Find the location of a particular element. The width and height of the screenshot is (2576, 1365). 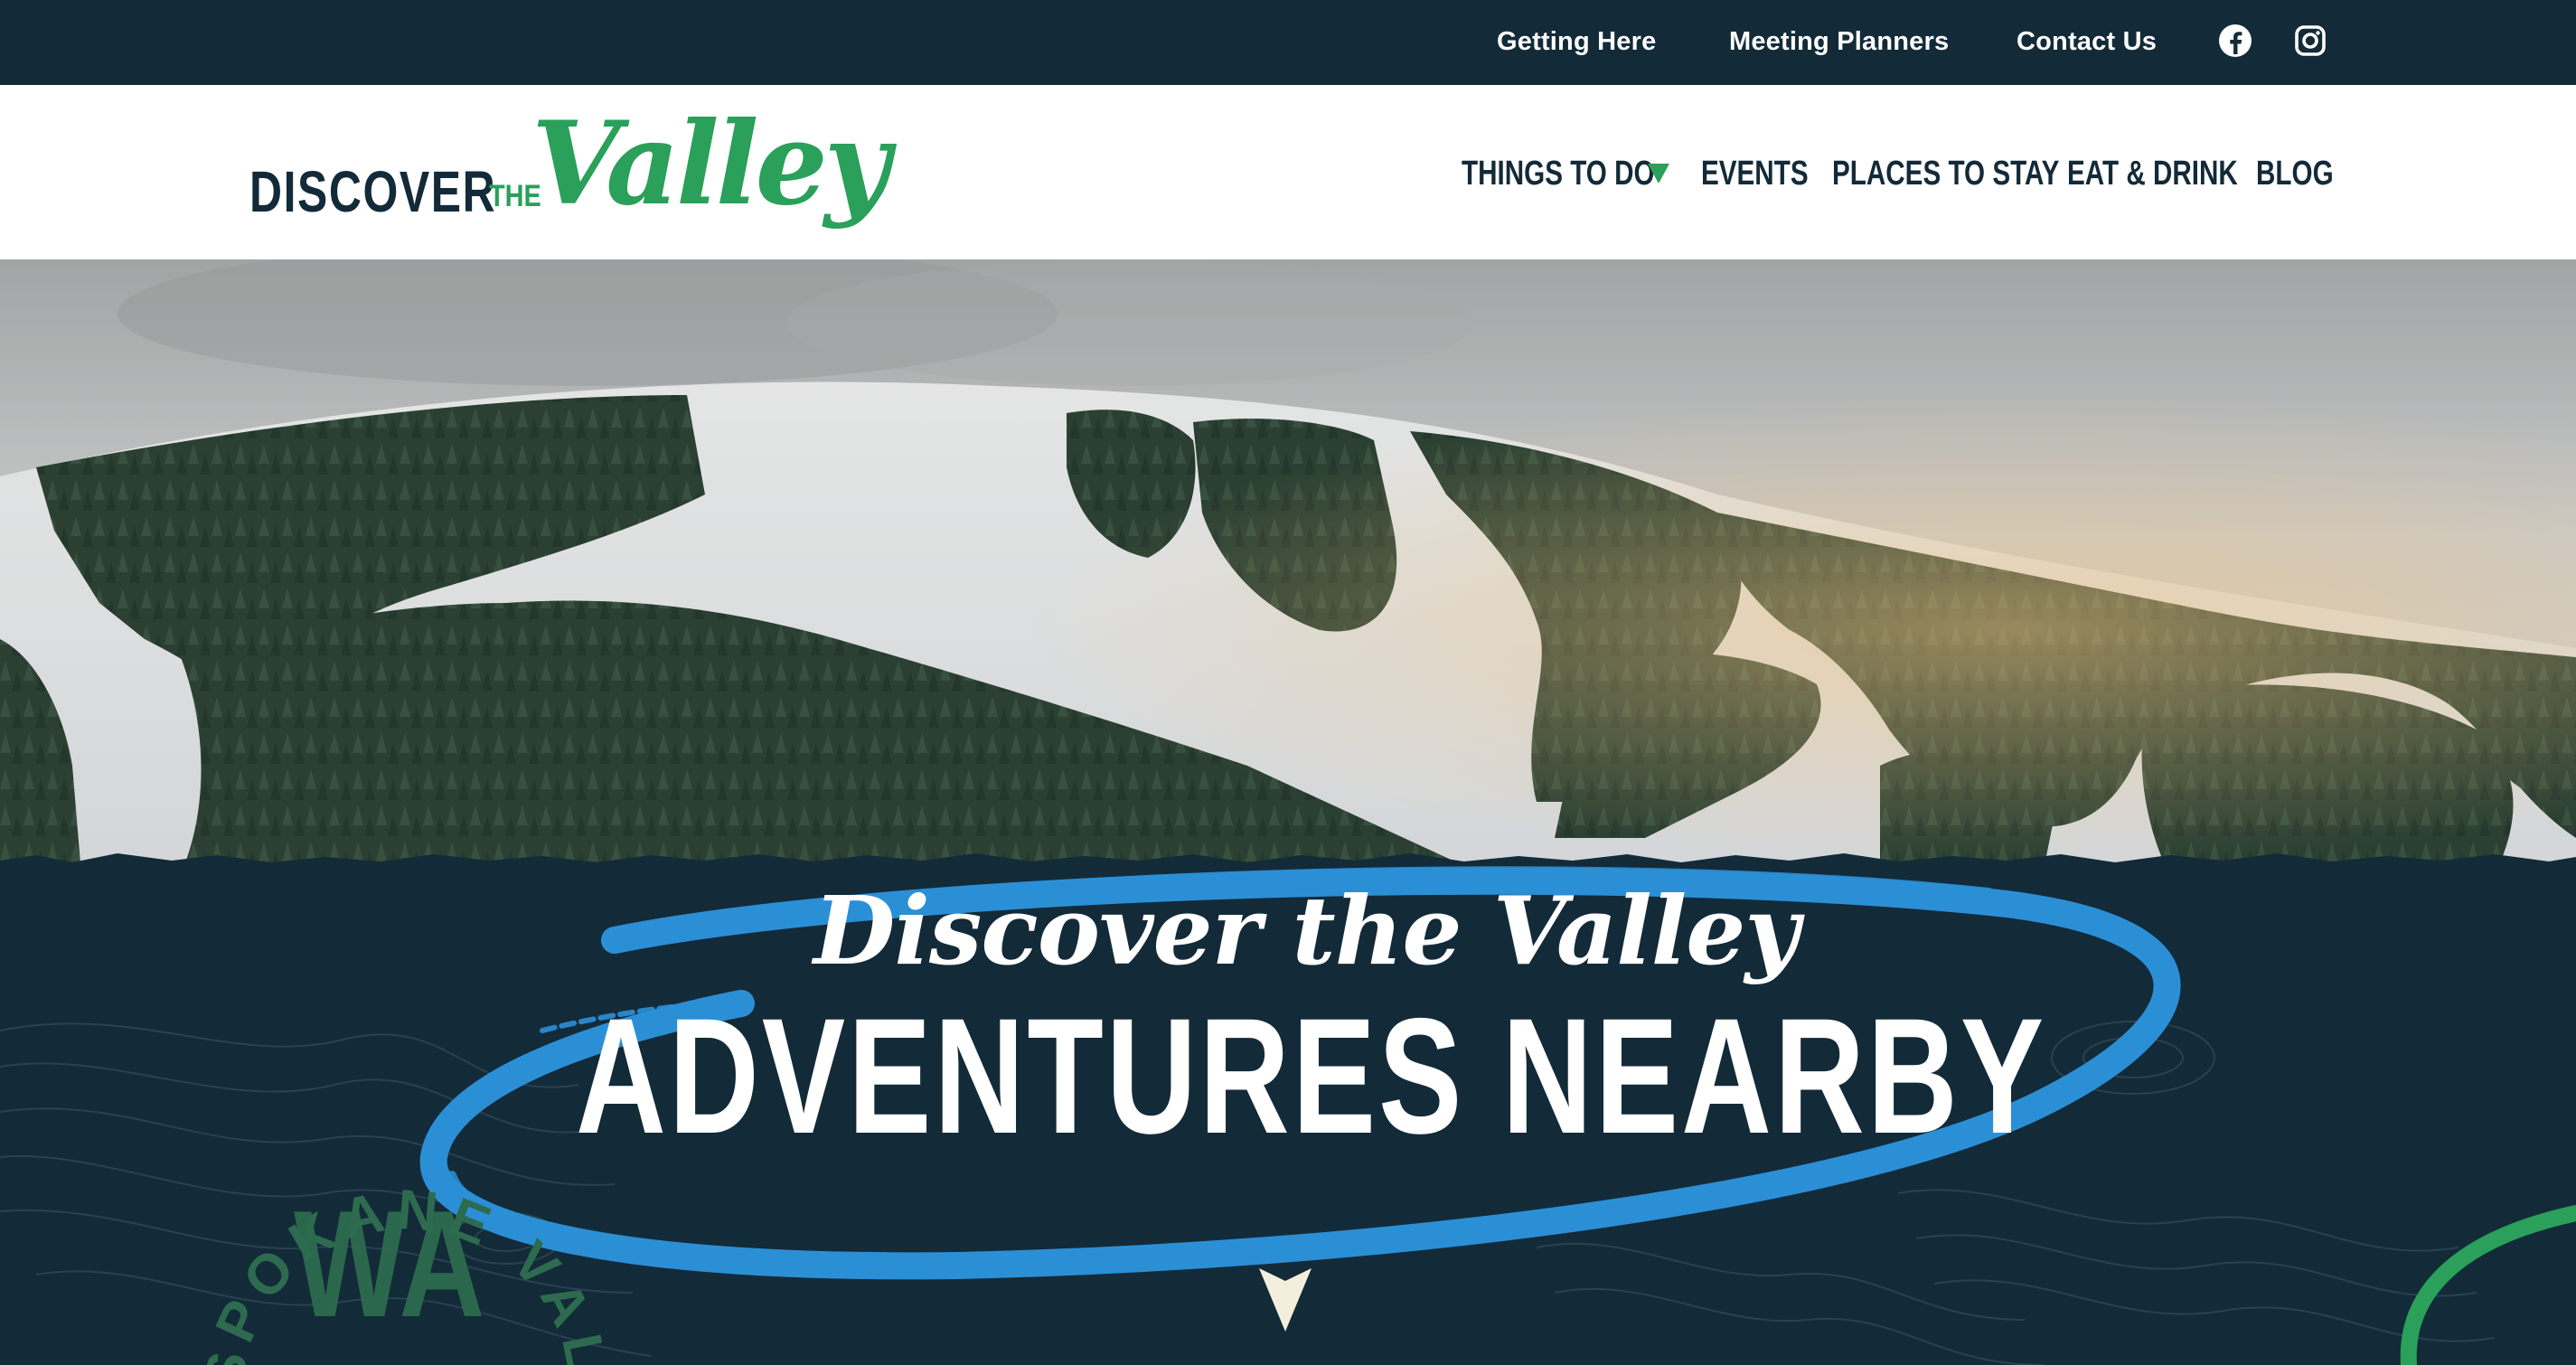

hero-headline: ADVENTURES NEARBY is located at coordinates (1311, 1076).